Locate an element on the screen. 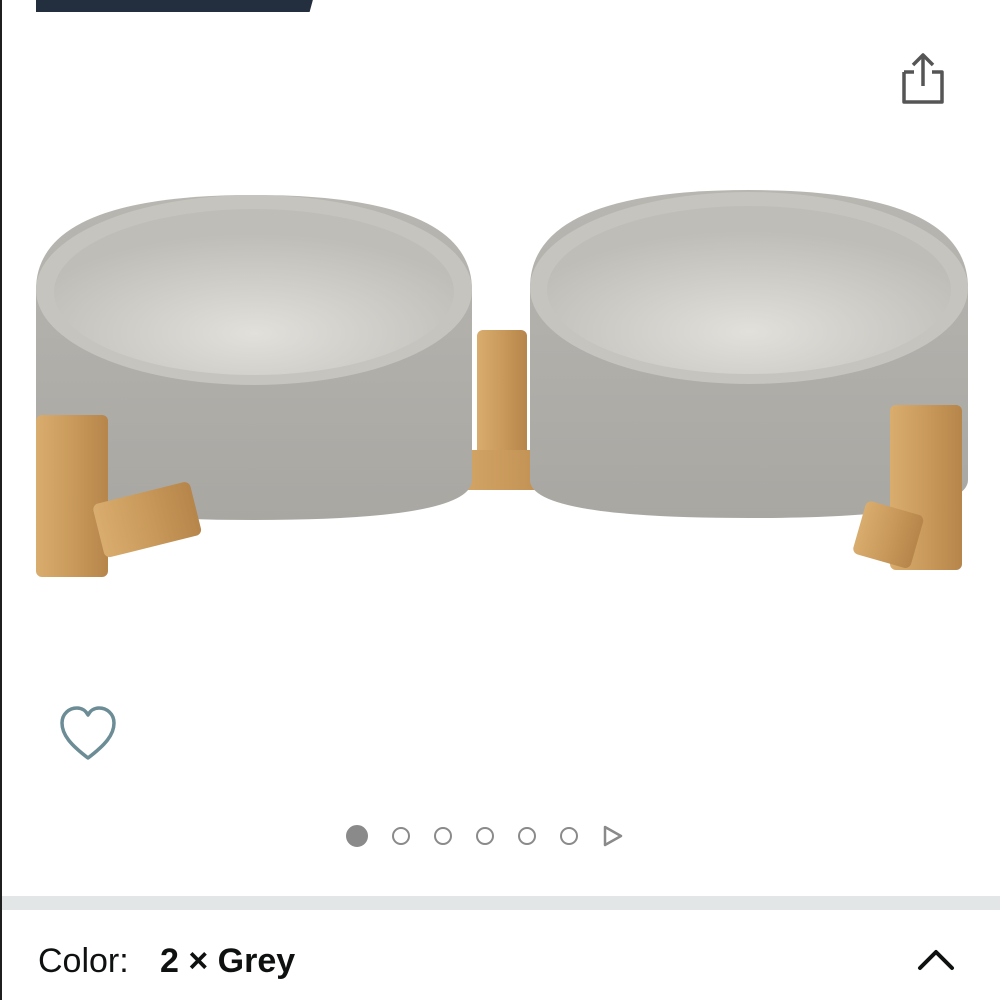  top-header-bar is located at coordinates (178, 6).